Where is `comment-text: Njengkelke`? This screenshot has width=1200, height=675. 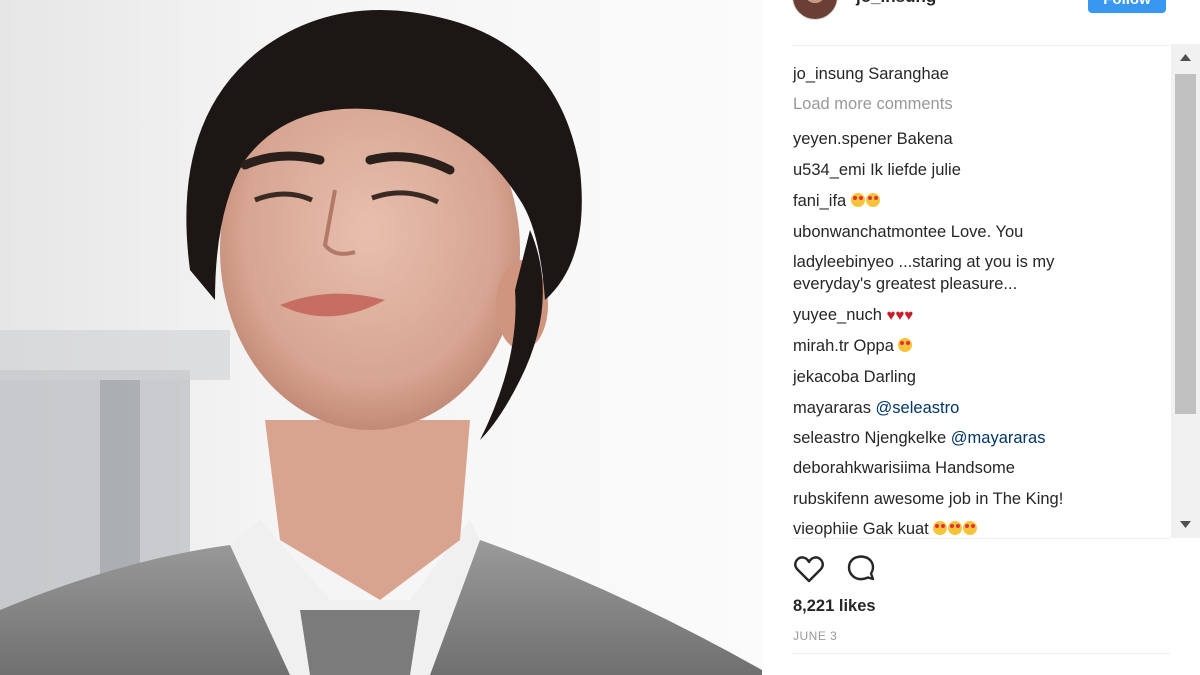 comment-text: Njengkelke is located at coordinates (905, 438).